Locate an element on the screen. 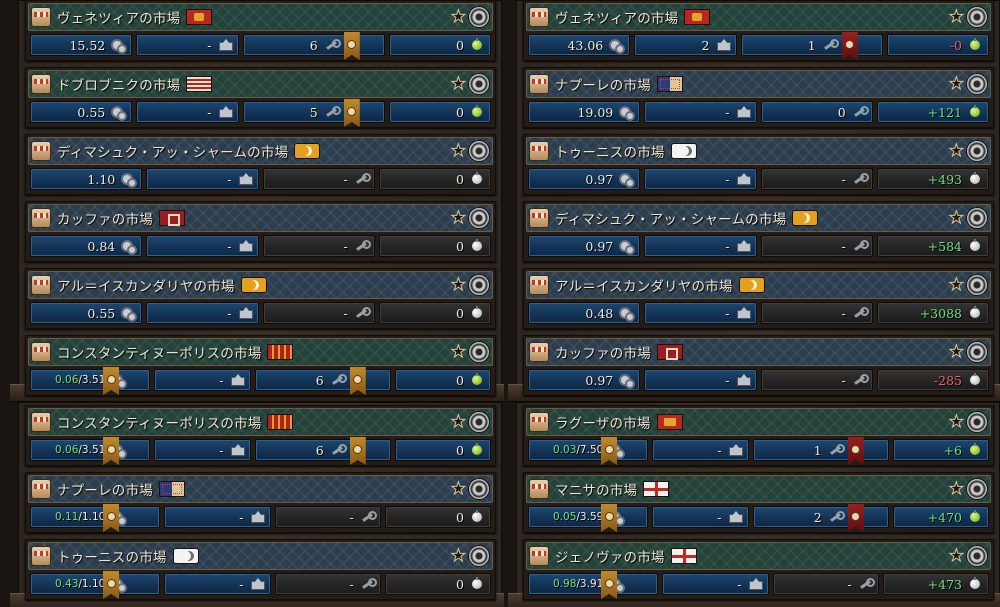 This screenshot has width=1000, height=607. supply-stat: +3088 is located at coordinates (932, 313).